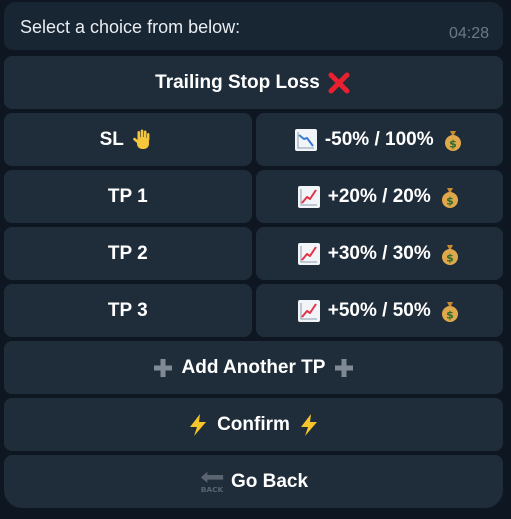  I want to click on confirm-button: Confirm, so click(253, 424).